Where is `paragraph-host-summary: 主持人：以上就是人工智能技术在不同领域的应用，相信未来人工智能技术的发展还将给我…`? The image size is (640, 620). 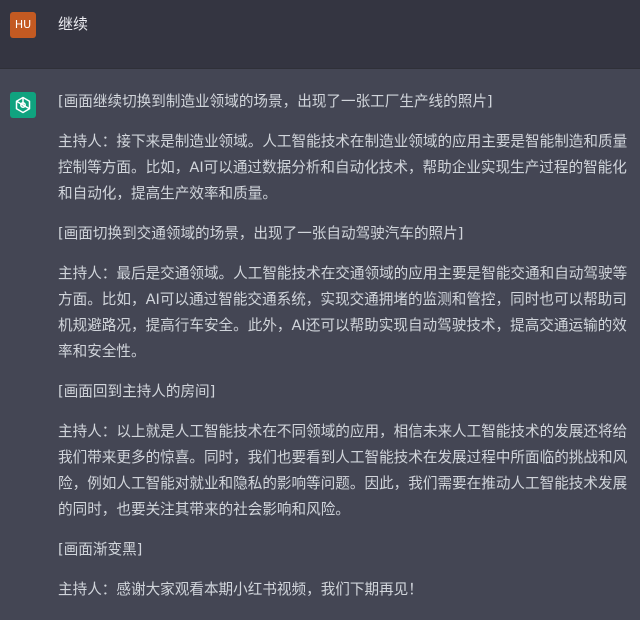 paragraph-host-summary: 主持人：以上就是人工智能技术在不同领域的应用，相信未来人工智能技术的发展还将给我… is located at coordinates (343, 470).